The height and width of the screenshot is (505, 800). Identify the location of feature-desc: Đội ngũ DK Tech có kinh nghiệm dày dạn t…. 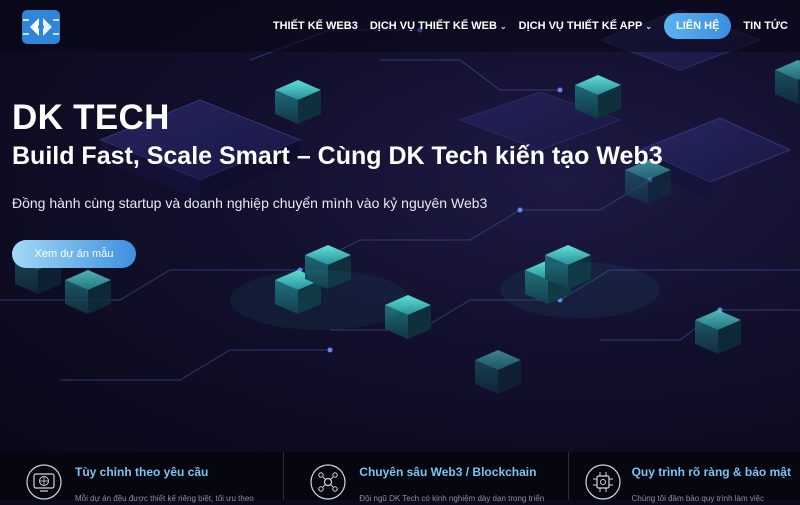
(452, 498).